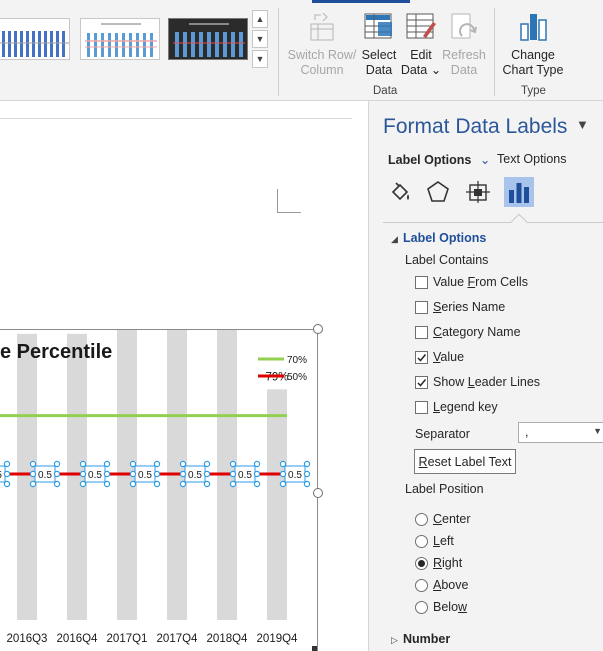 The width and height of the screenshot is (603, 651). I want to click on section-number-text: Number, so click(427, 639).